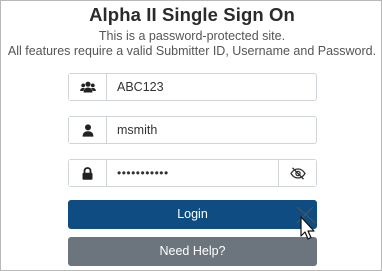 Image resolution: width=382 pixels, height=271 pixels. I want to click on page-title: Alpha II Single Sign On, so click(192, 14).